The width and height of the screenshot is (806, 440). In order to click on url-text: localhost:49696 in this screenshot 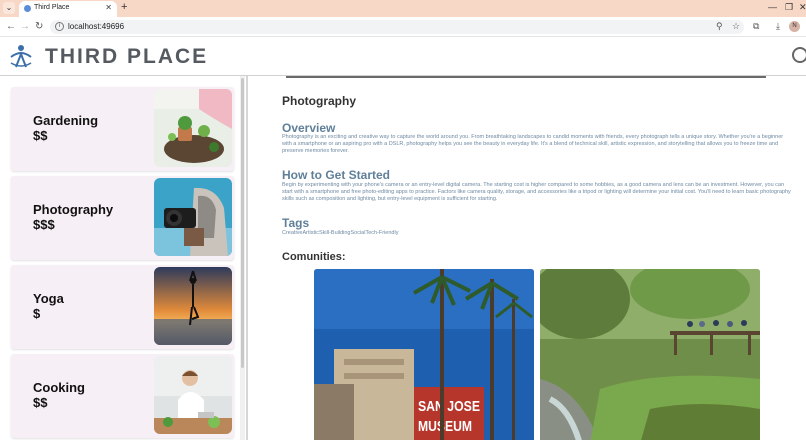, I will do `click(96, 26)`.